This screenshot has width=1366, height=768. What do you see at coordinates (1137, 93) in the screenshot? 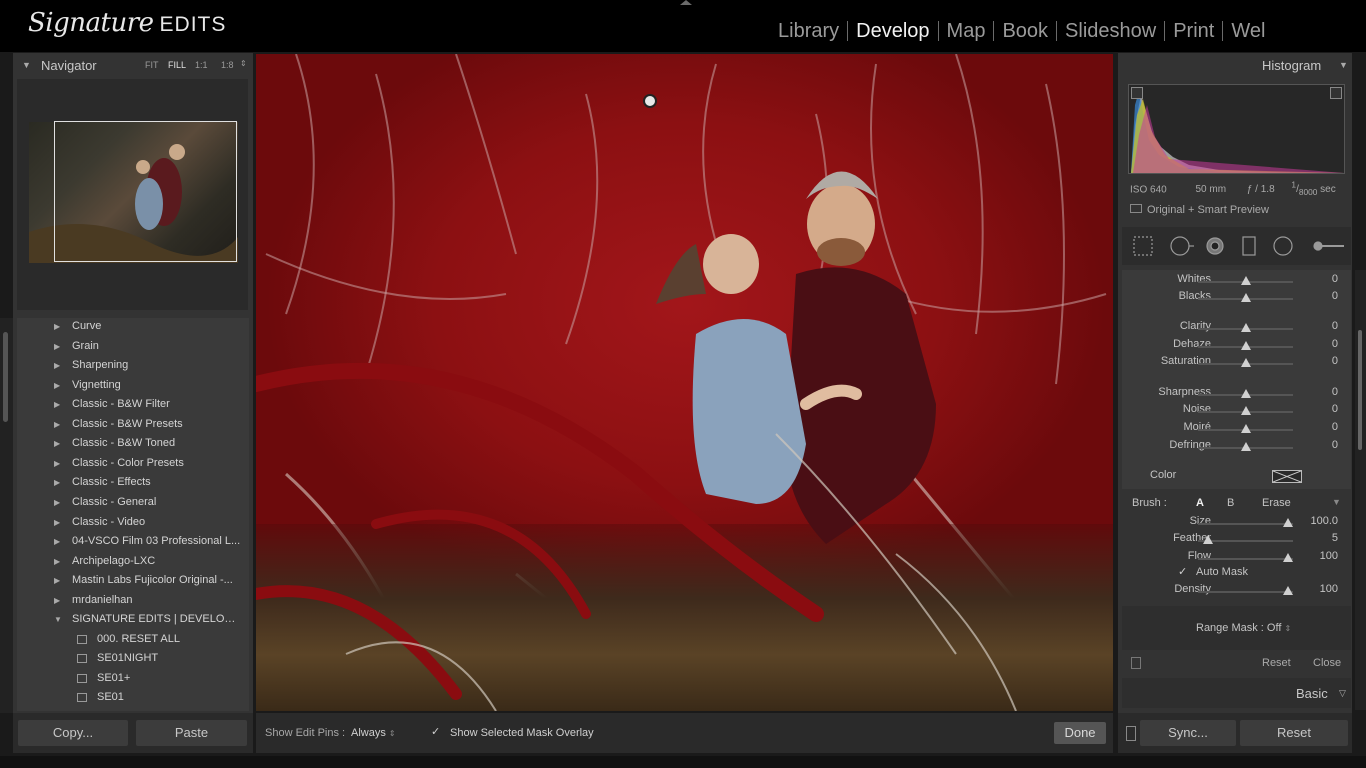
I see `shadow-clipping-icon` at bounding box center [1137, 93].